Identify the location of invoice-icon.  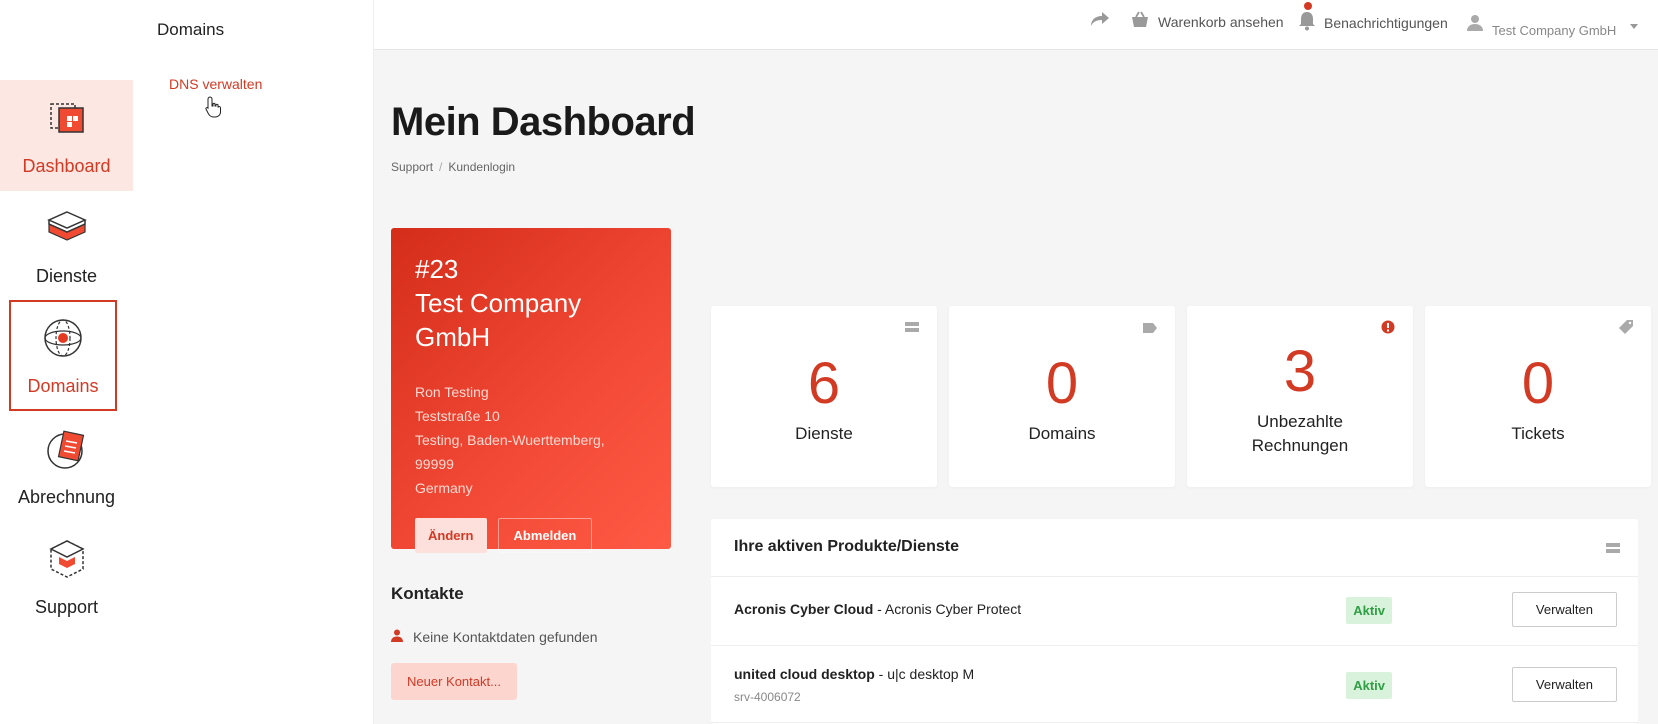
(67, 449).